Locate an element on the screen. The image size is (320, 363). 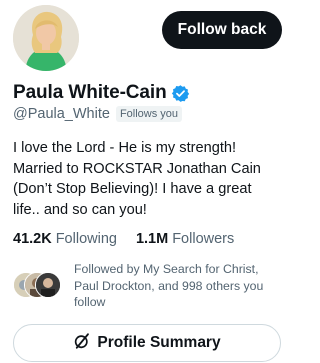
followed-by-avatars is located at coordinates (38, 285).